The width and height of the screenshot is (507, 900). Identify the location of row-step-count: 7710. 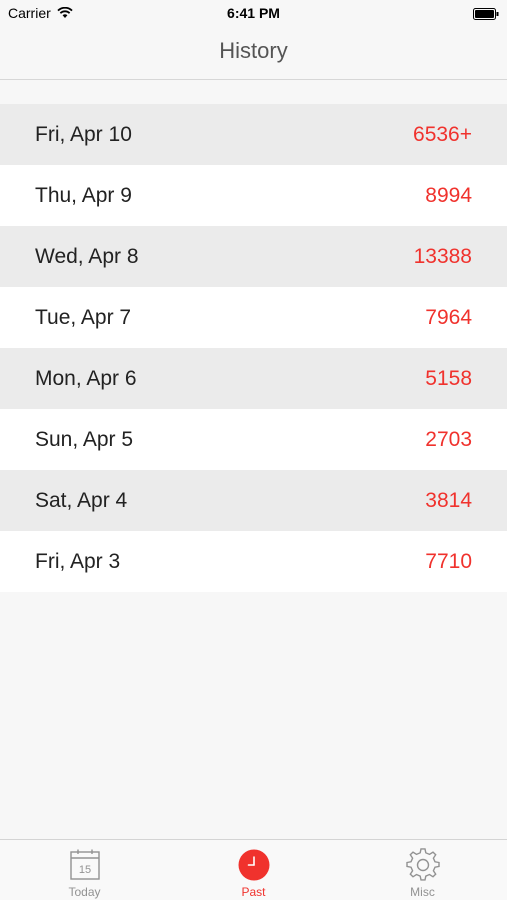
(448, 561).